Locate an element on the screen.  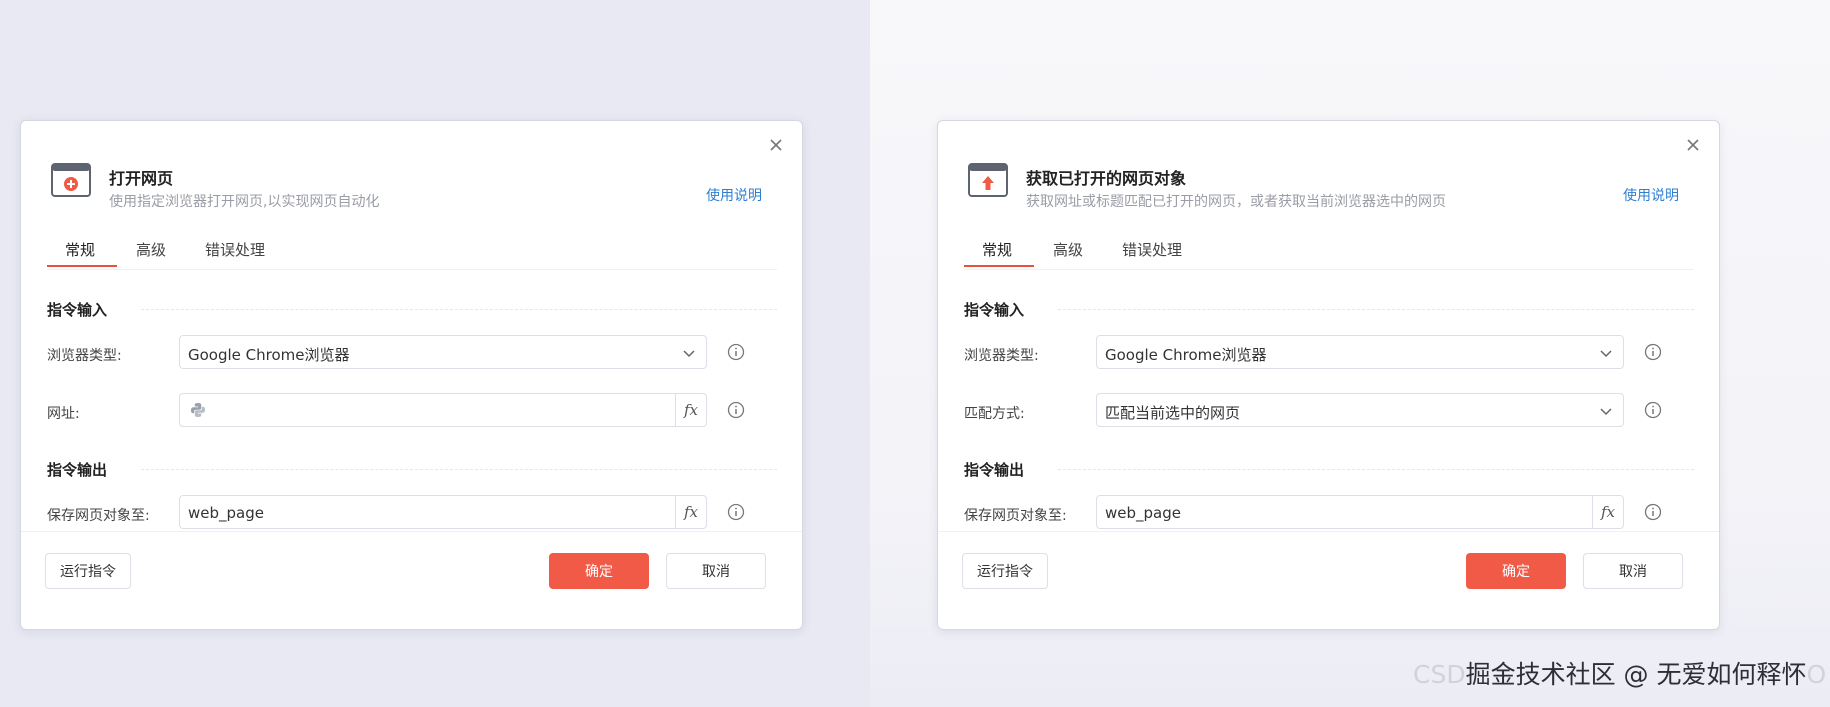
match-mode-select: 匹配当前选中的网页 is located at coordinates (1360, 410).